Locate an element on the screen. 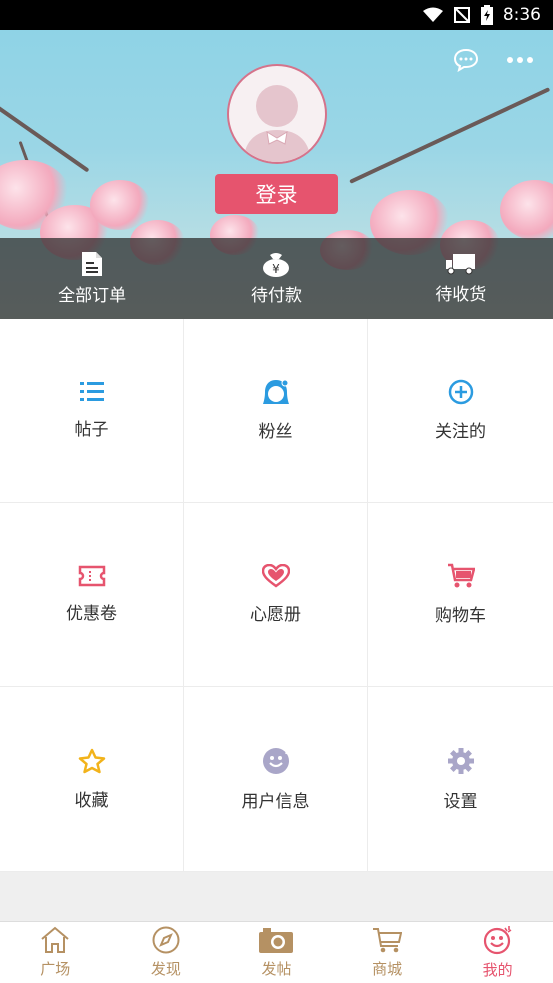 The image size is (553, 983). grid-favorites: 收藏 is located at coordinates (92, 779).